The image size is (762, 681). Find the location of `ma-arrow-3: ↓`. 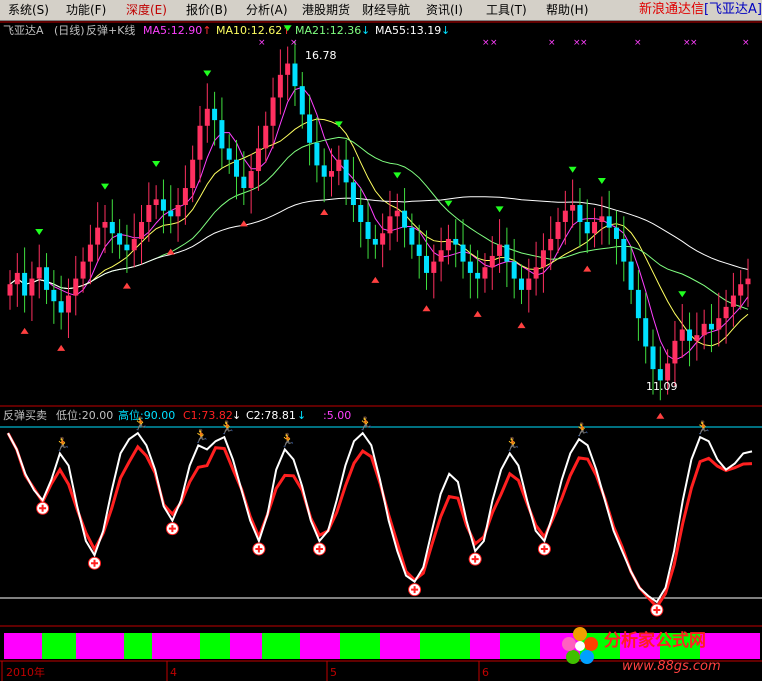

ma-arrow-3: ↓ is located at coordinates (445, 30).